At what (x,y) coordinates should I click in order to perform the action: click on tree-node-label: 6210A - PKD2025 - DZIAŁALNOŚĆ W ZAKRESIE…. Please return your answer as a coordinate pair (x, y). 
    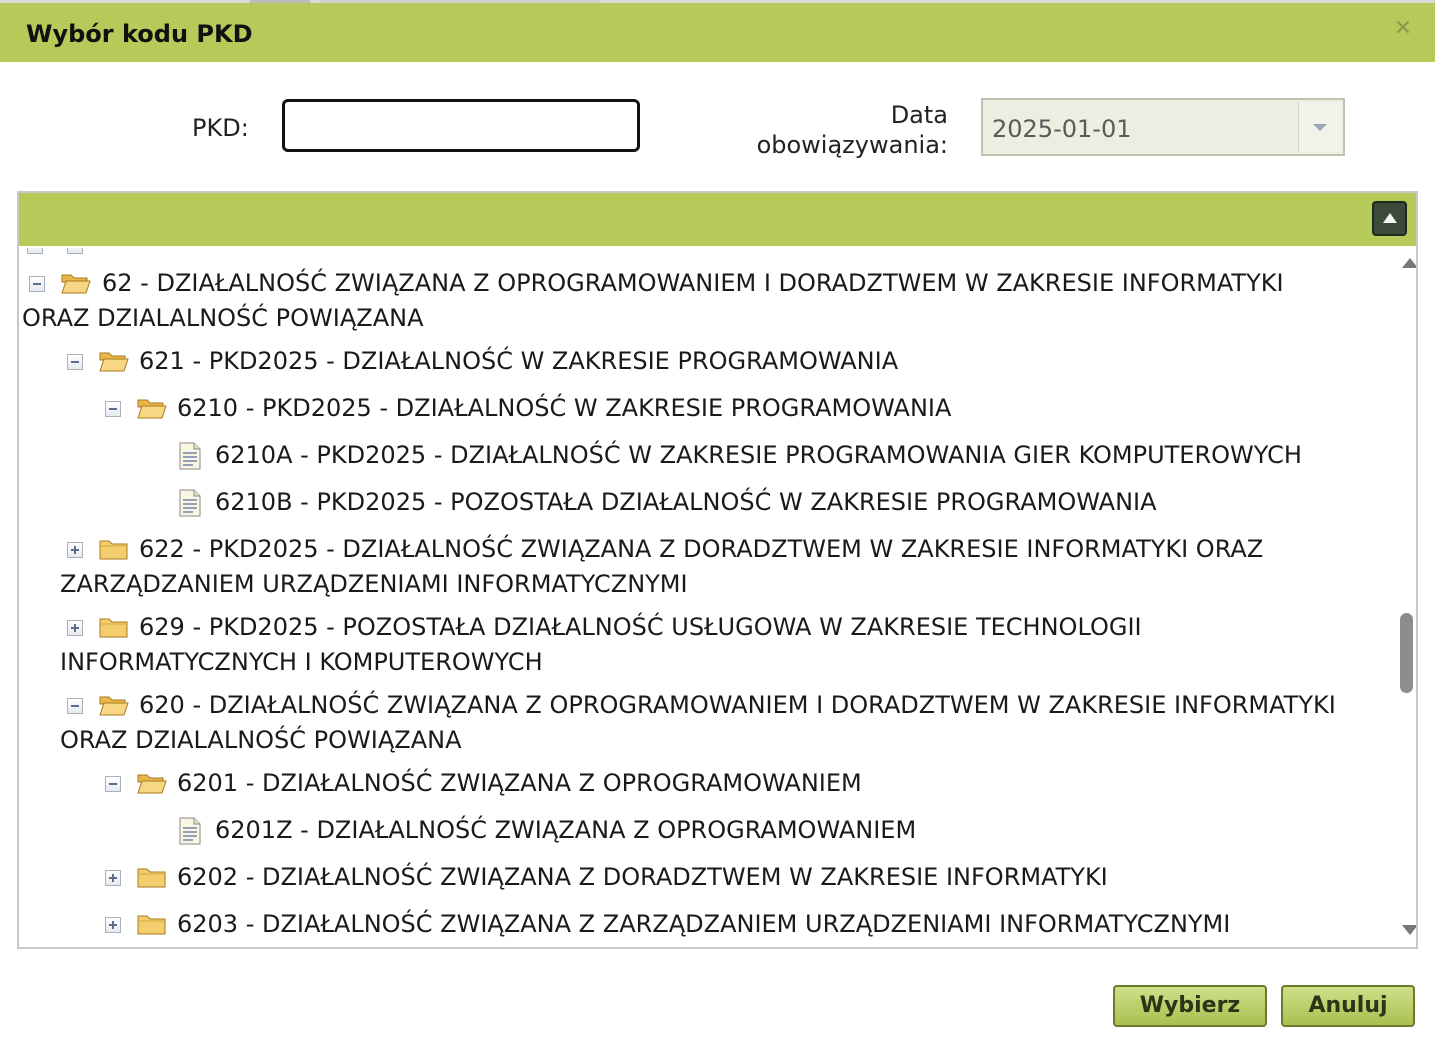
    Looking at the image, I should click on (758, 455).